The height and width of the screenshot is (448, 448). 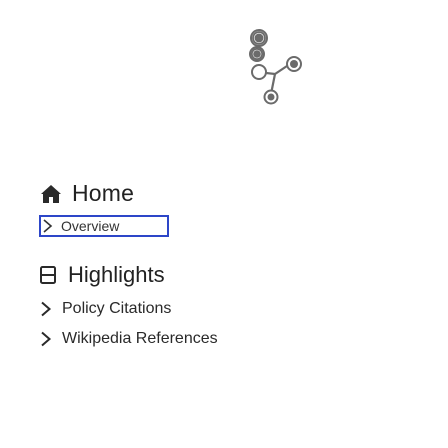 I want to click on highlights-label: Highlights, so click(x=116, y=274).